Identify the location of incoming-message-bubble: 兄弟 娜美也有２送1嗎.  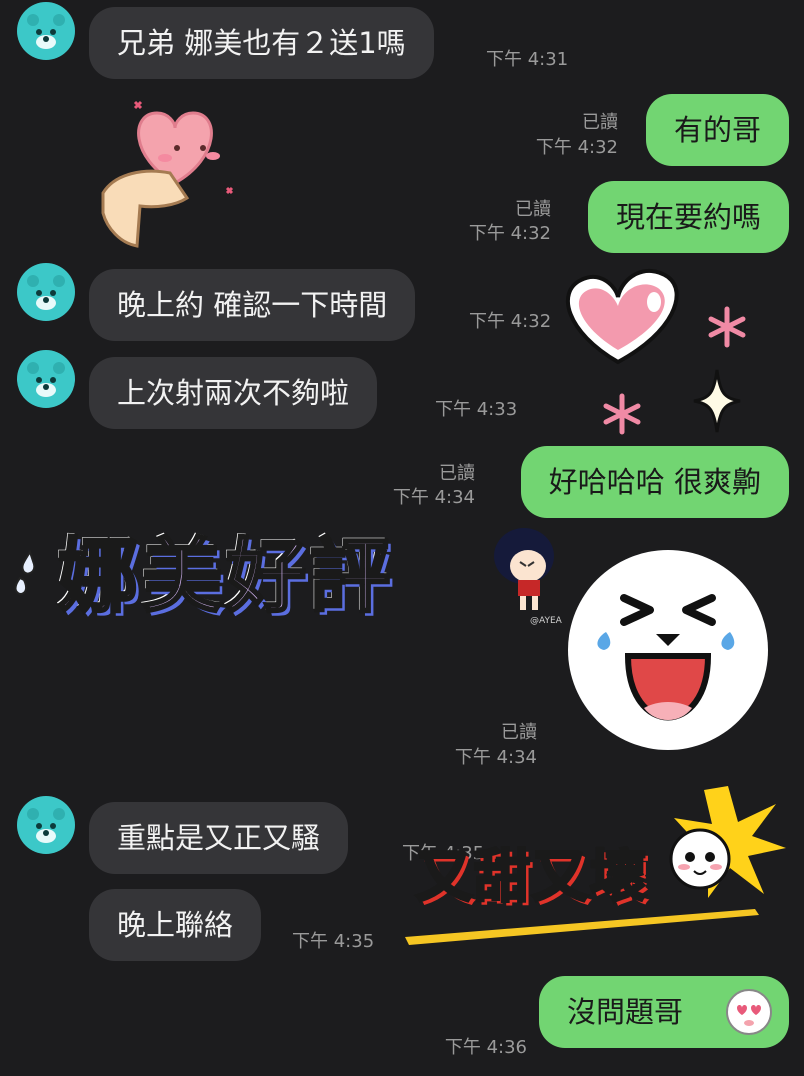
(261, 43).